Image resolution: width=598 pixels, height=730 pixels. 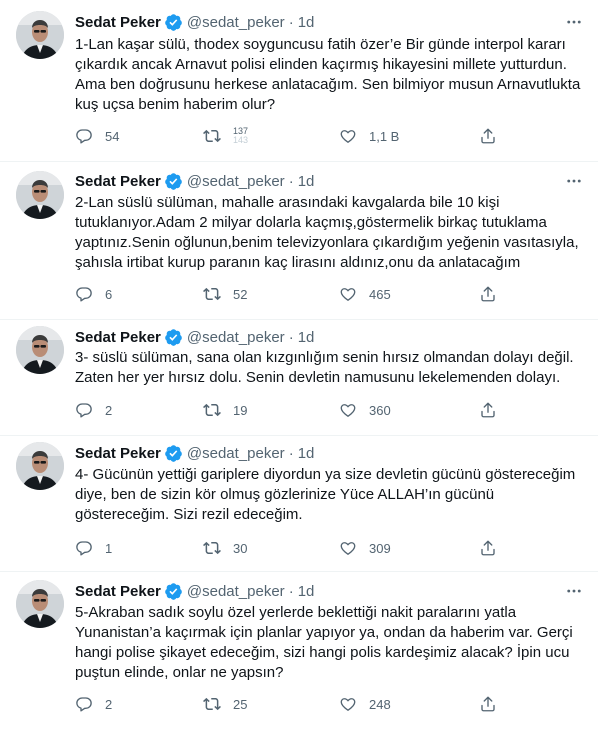 I want to click on like-count: 1,1 B, so click(x=384, y=136).